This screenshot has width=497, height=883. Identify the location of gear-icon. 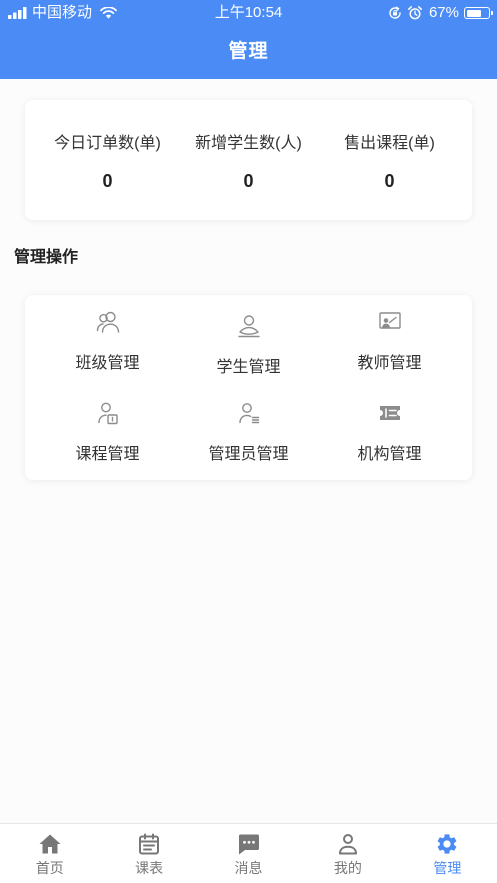
(447, 844).